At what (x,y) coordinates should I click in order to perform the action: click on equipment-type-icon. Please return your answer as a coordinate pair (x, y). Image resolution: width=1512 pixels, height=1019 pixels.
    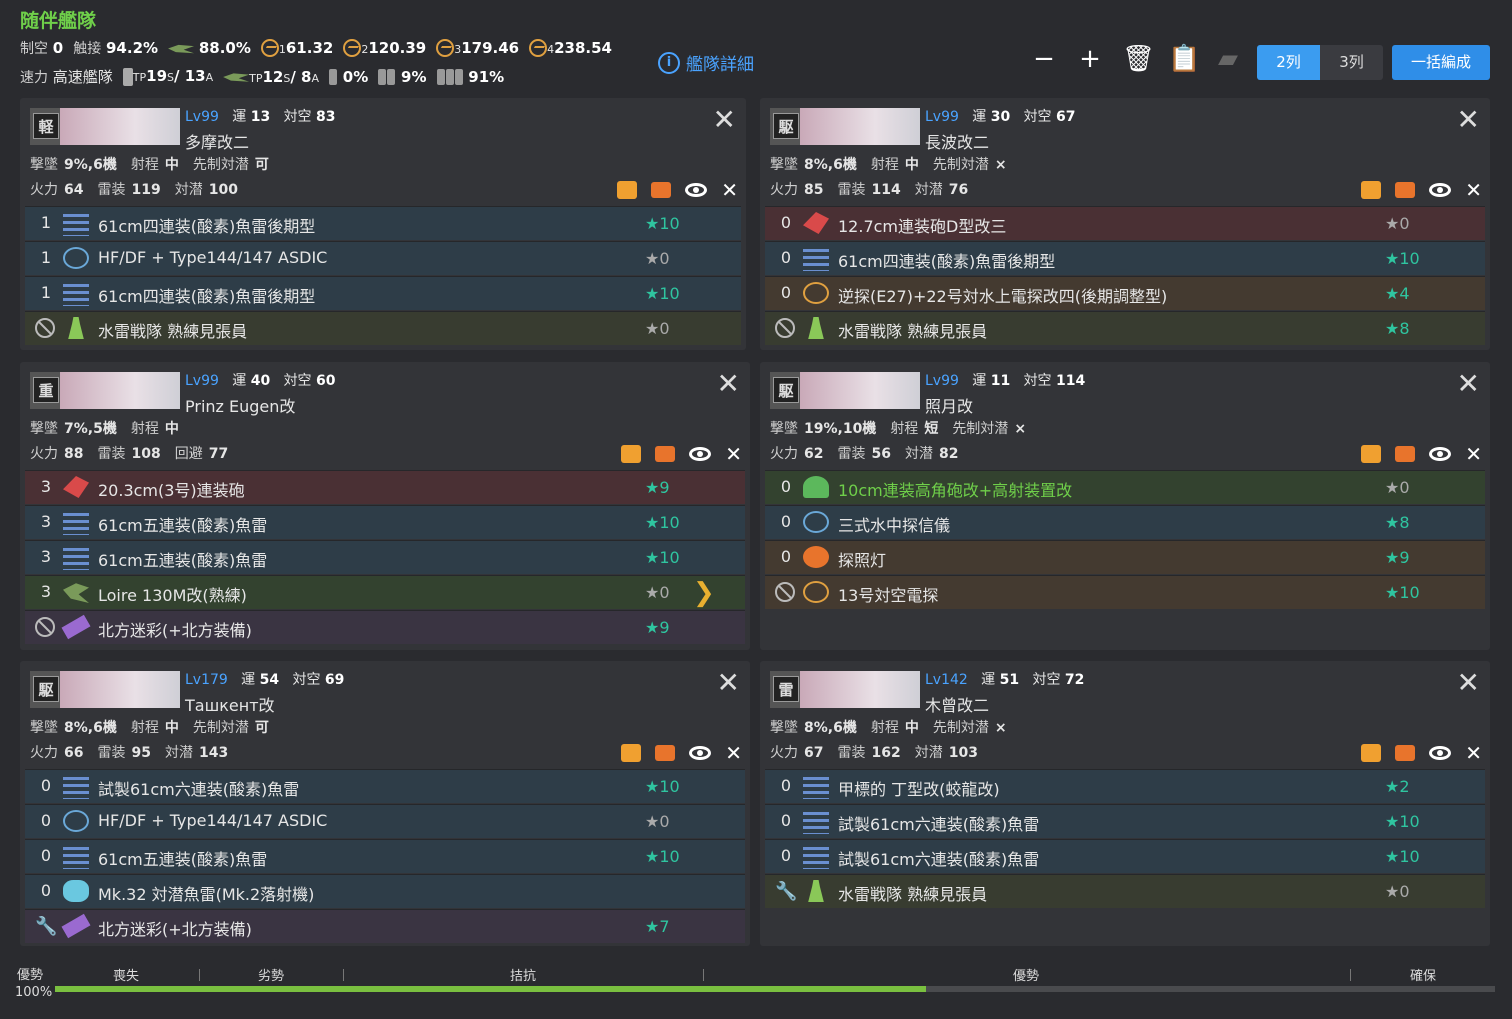
    Looking at the image, I should click on (816, 823).